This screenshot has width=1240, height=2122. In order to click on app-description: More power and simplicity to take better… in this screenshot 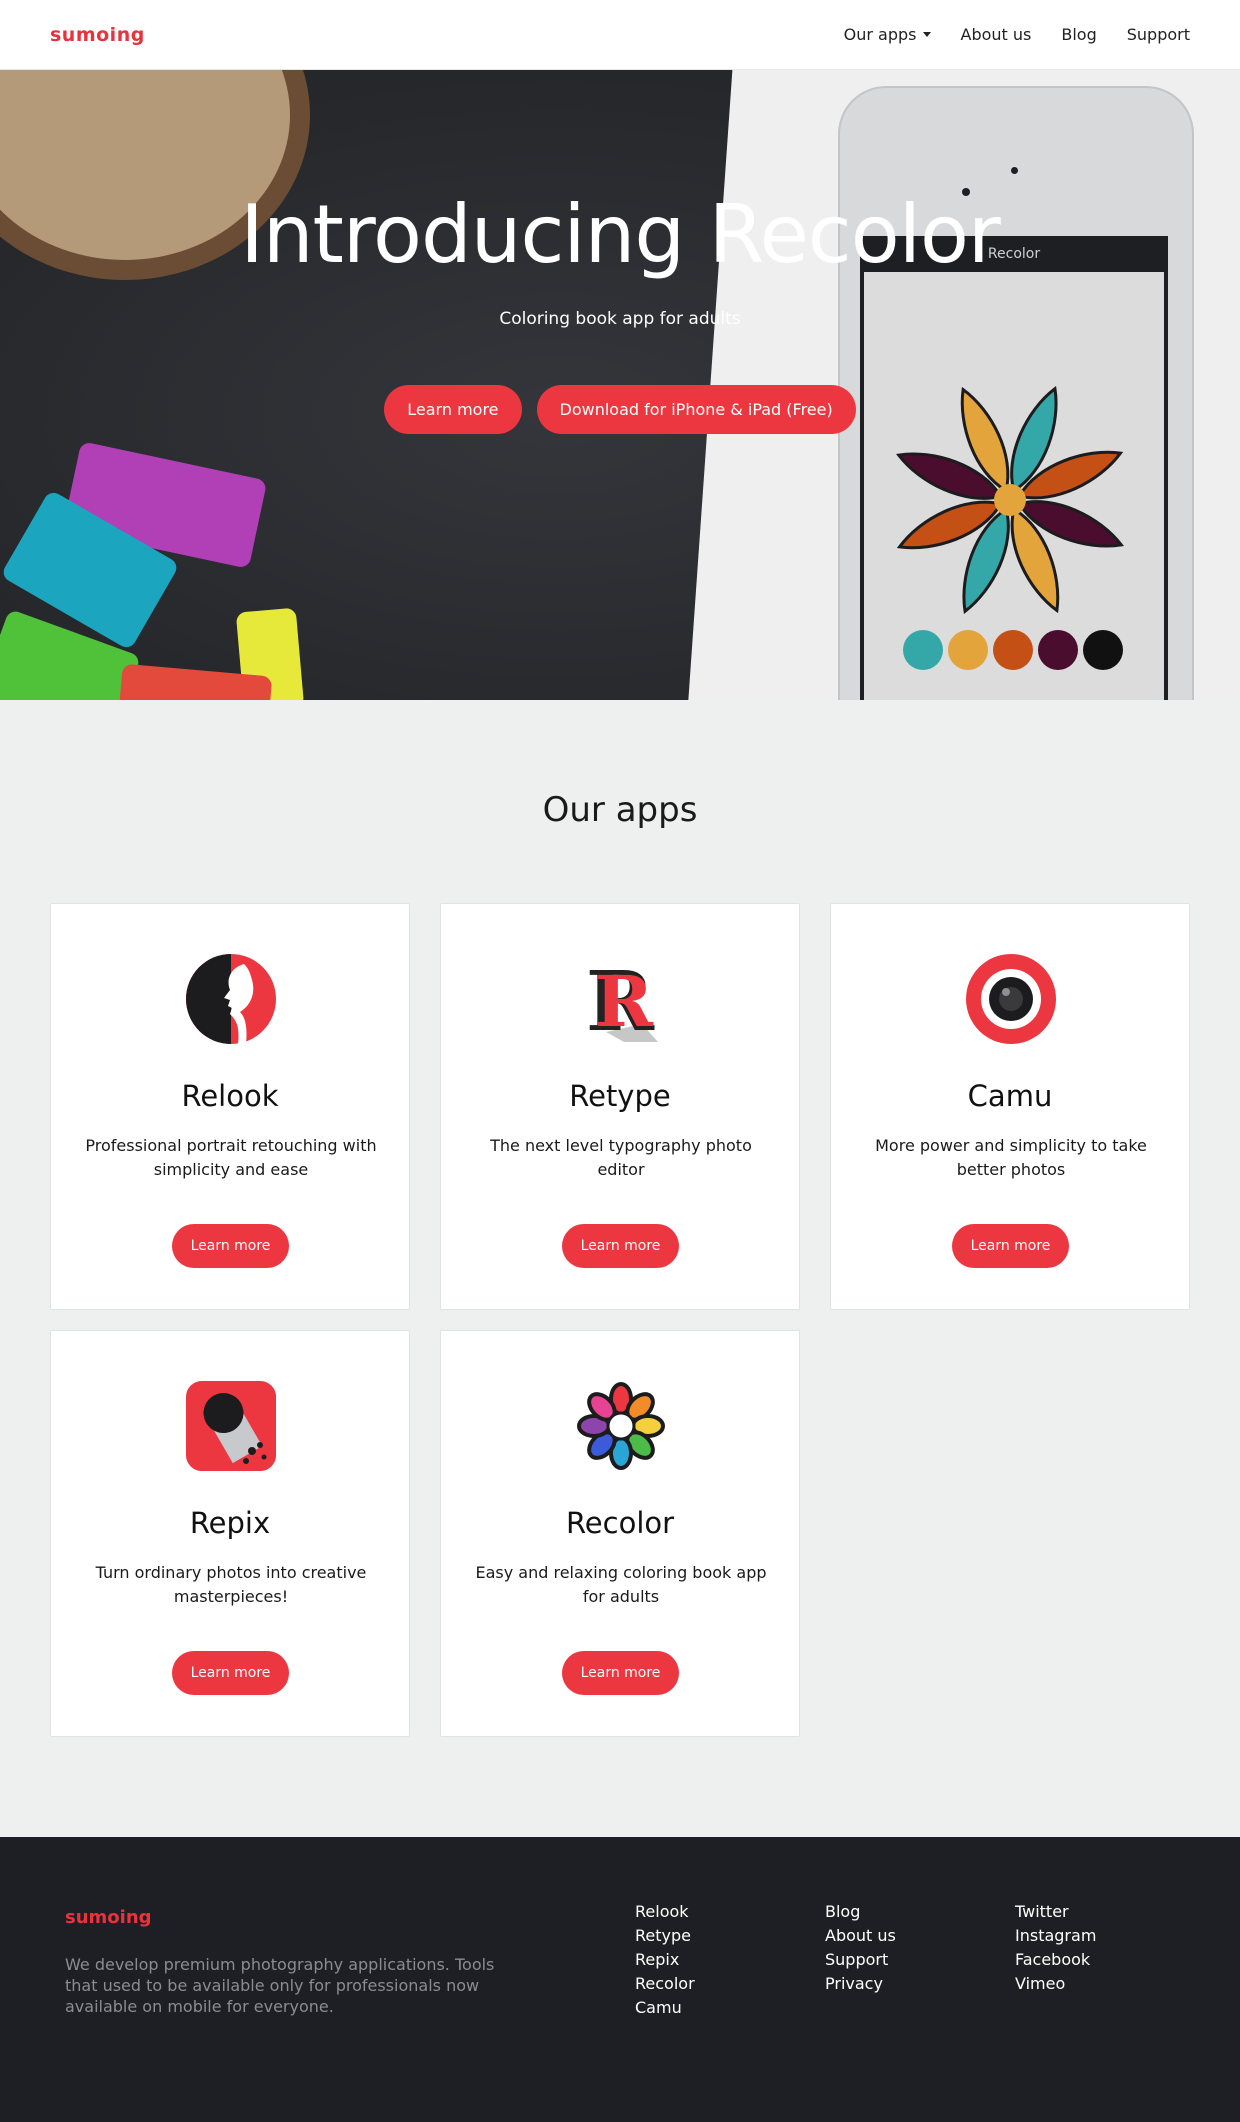, I will do `click(1011, 1157)`.